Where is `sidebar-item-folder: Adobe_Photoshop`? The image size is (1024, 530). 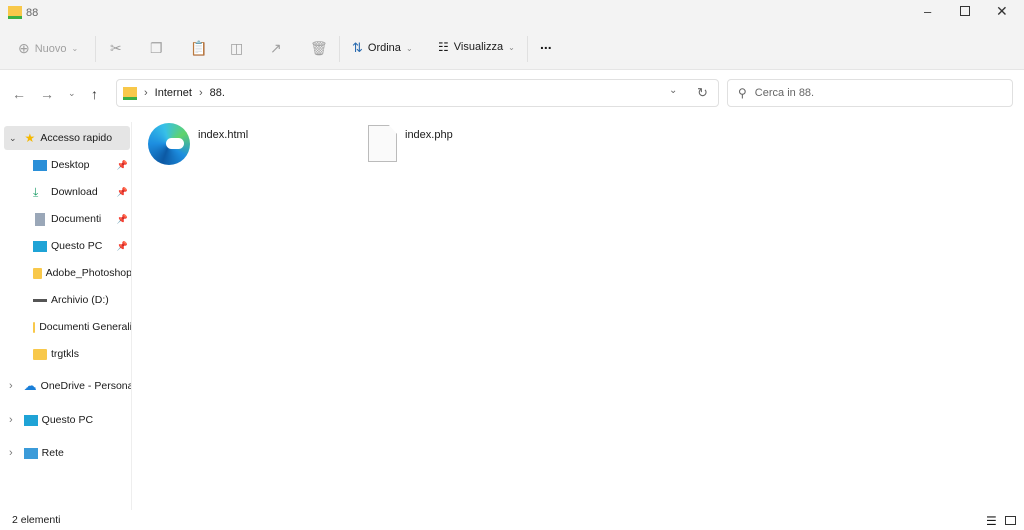 sidebar-item-folder: Adobe_Photoshop is located at coordinates (66, 273).